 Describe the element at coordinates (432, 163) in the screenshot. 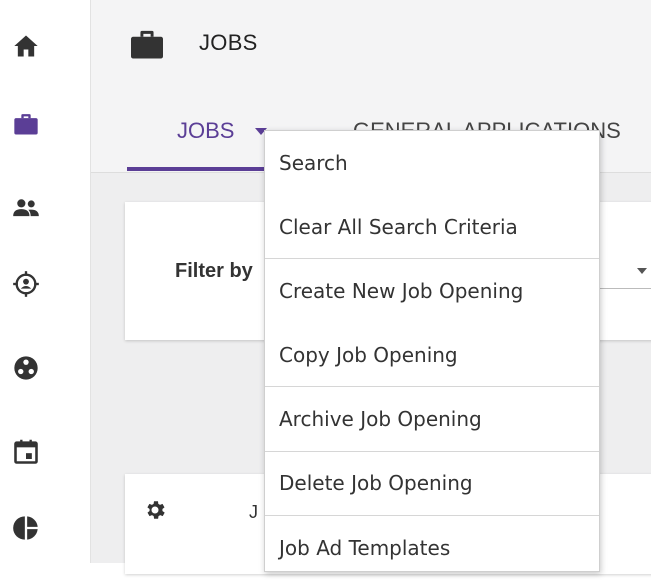

I see `menu-item-search: Search` at that location.